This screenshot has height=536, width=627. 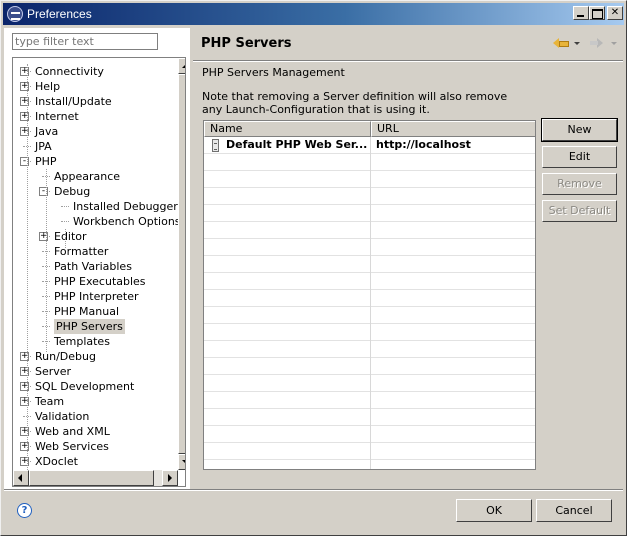 What do you see at coordinates (579, 184) in the screenshot?
I see `remove-button: Remove` at bounding box center [579, 184].